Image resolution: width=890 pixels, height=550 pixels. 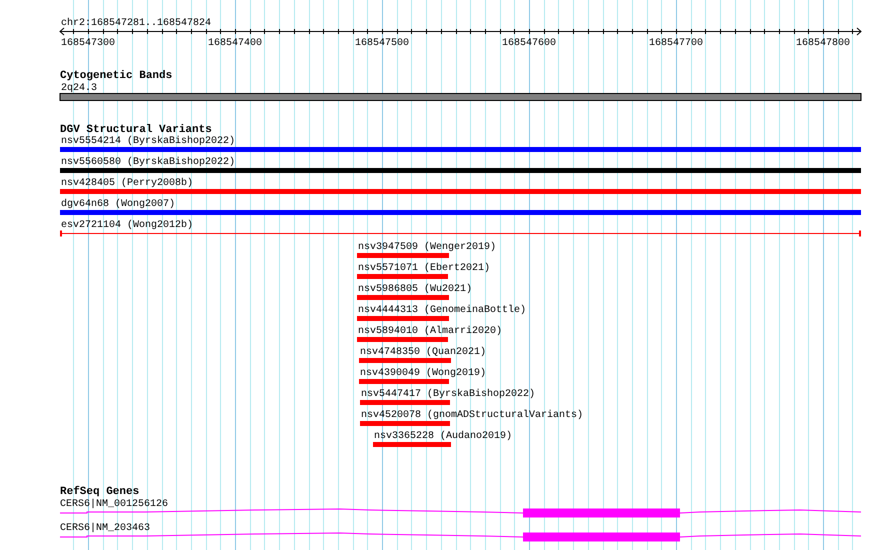 I want to click on variant-label: nsv4390049 (Wong2019), so click(x=423, y=373).